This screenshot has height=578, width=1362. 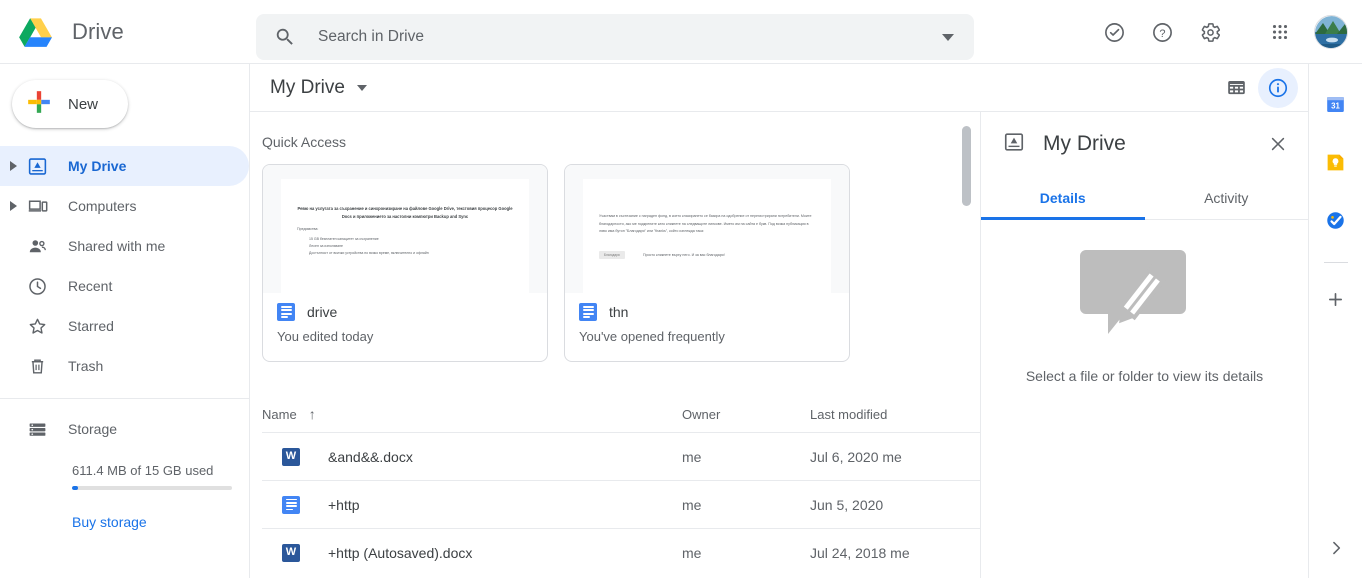 I want to click on sidebar-item-label: Starred, so click(x=91, y=326).